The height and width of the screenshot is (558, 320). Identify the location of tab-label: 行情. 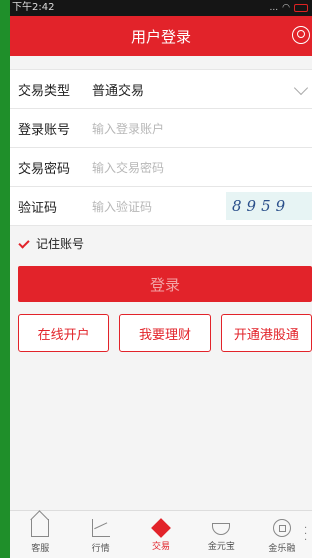
(100, 549).